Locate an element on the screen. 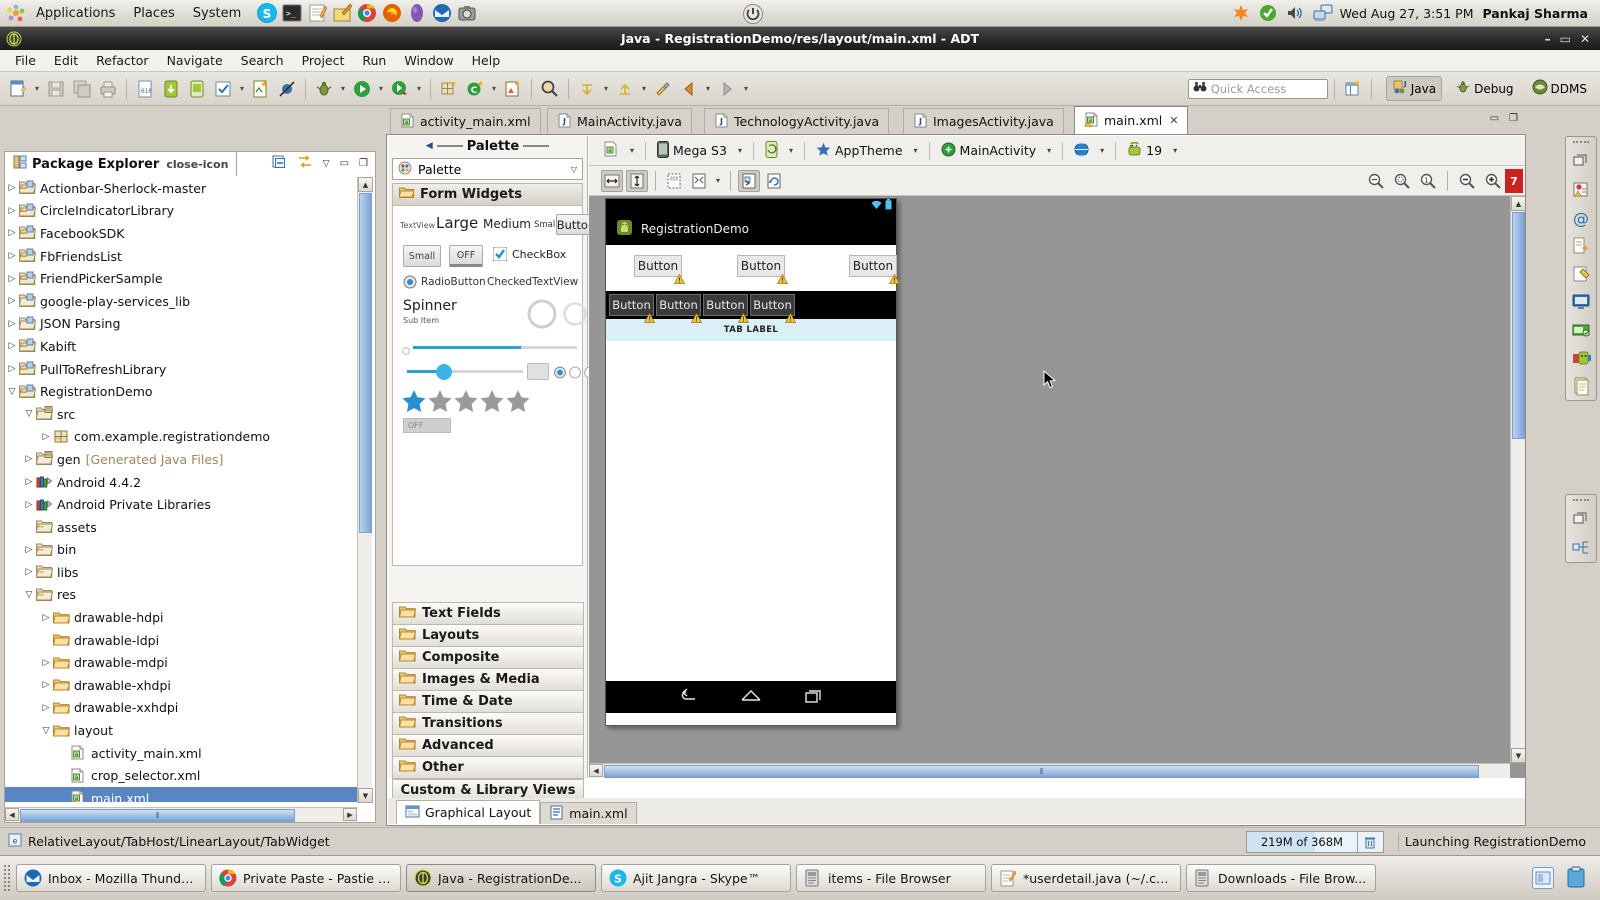 This screenshot has width=1600, height=900. tree-row: Android Private Libraries is located at coordinates (181, 504).